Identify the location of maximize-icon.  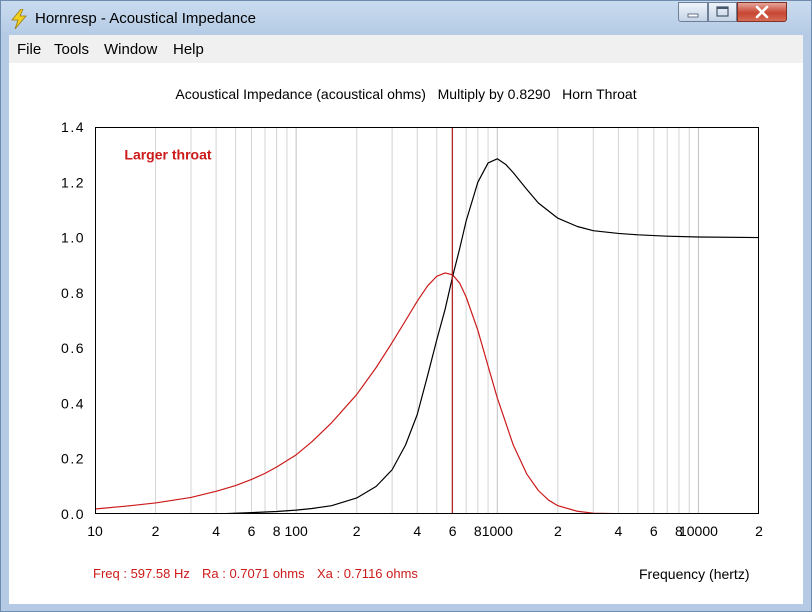
(722, 11).